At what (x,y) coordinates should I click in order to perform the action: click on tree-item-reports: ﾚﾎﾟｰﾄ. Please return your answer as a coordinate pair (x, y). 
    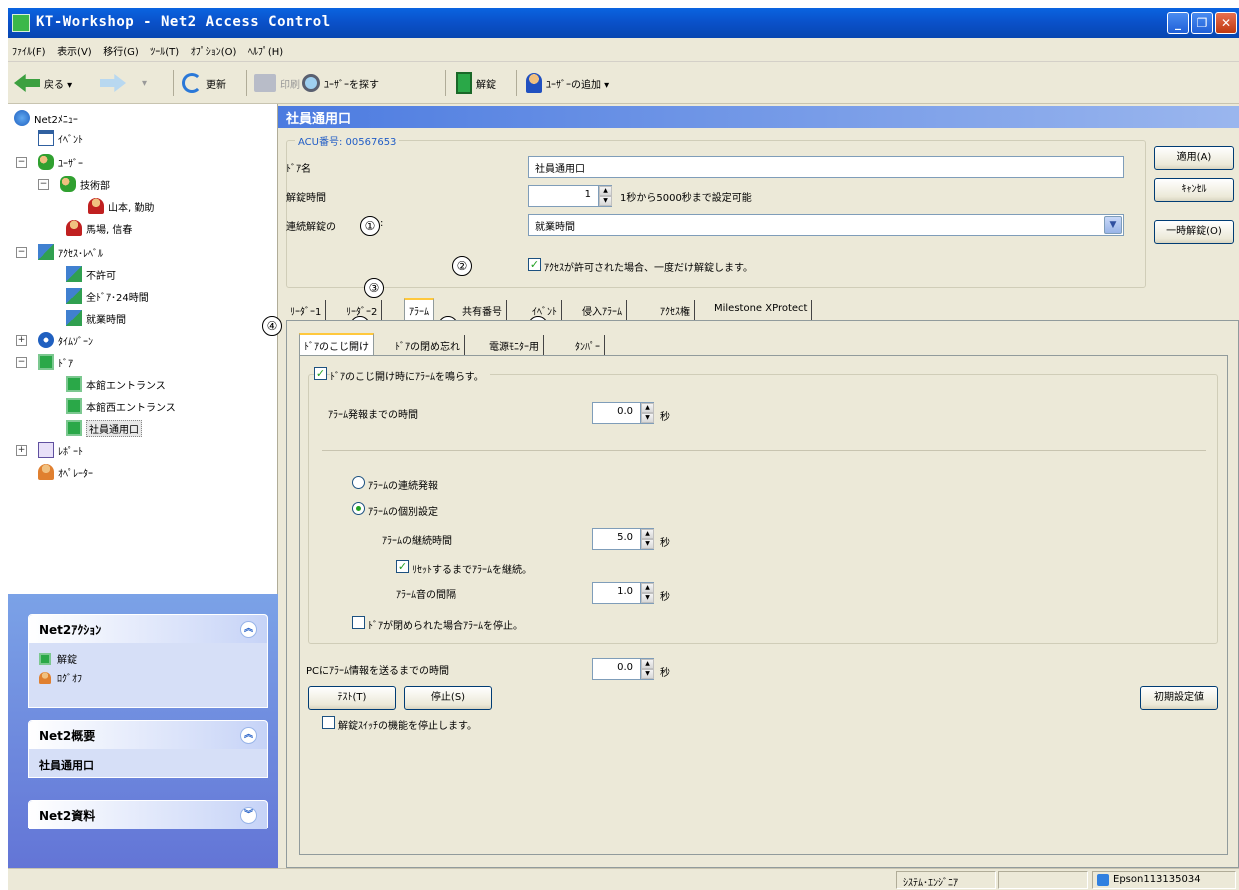
    Looking at the image, I should click on (60, 450).